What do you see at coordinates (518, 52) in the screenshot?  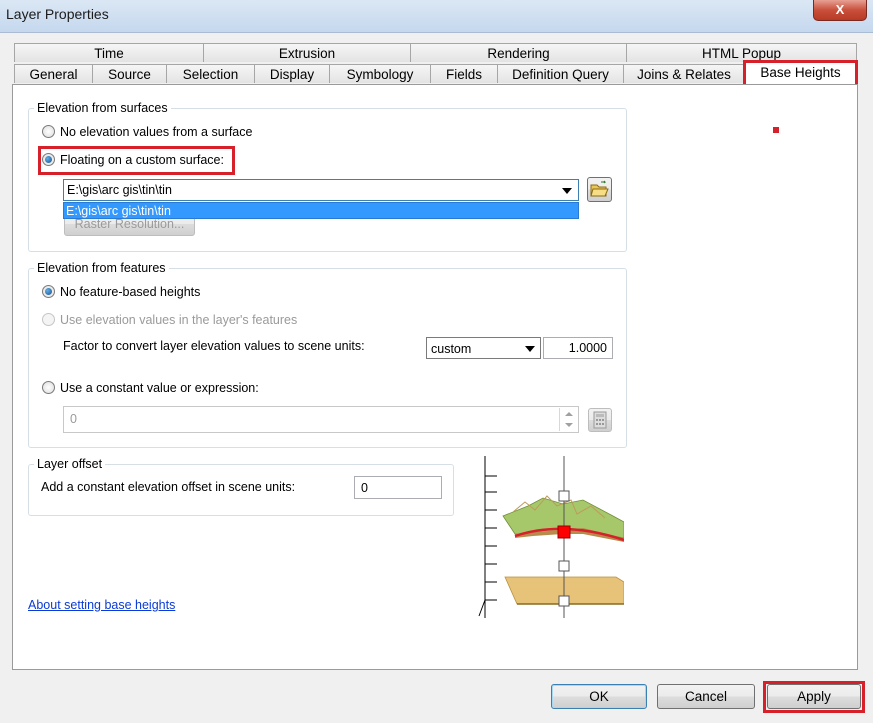 I see `tab-rendering: Rendering` at bounding box center [518, 52].